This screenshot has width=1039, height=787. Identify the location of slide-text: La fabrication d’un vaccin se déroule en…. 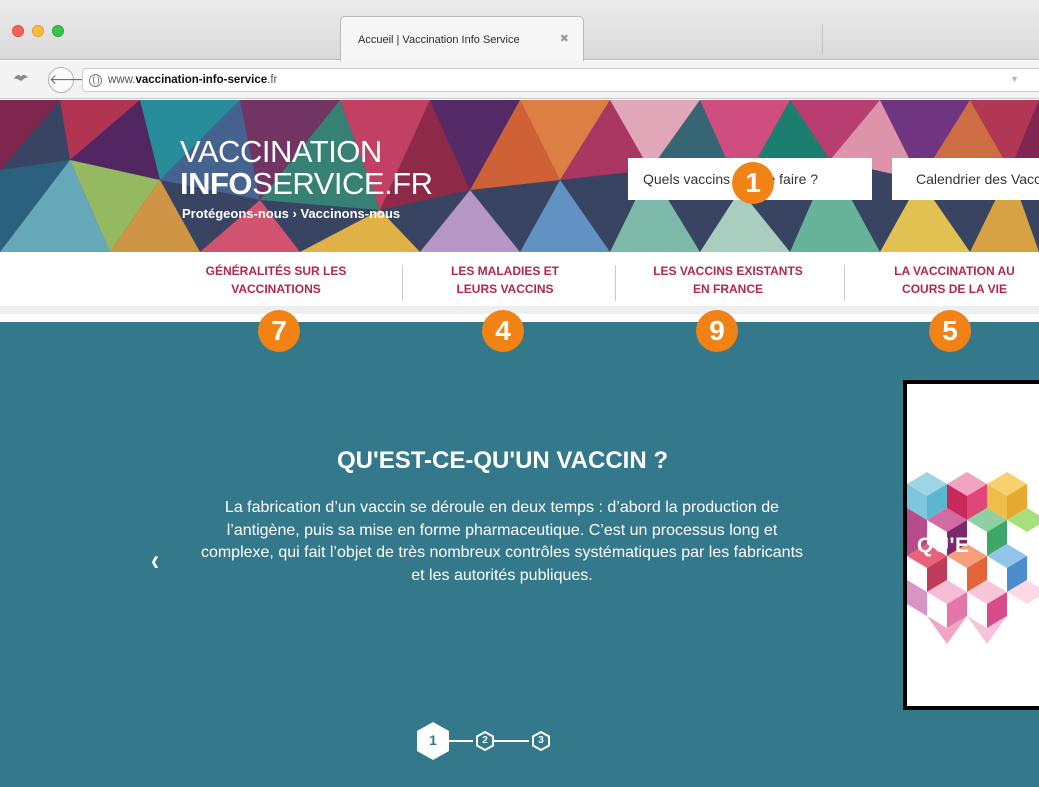
(502, 541).